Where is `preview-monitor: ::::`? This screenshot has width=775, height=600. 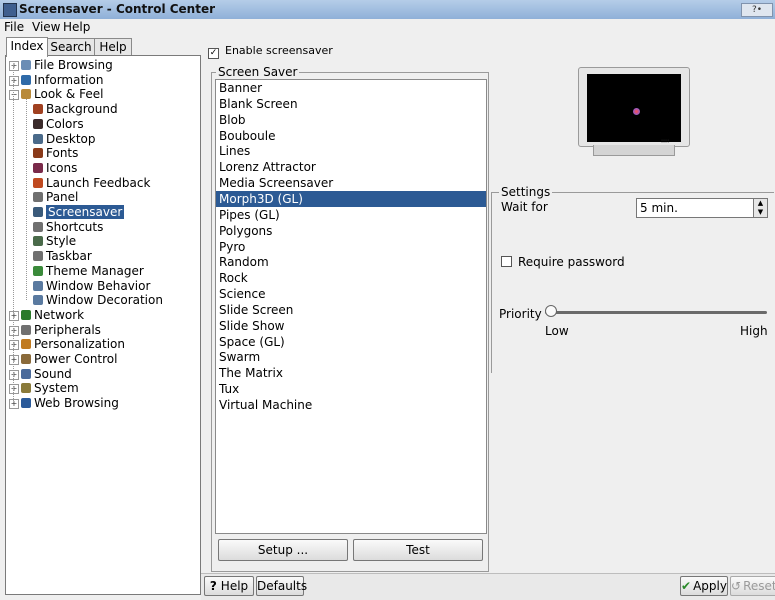
preview-monitor: :::: is located at coordinates (634, 112).